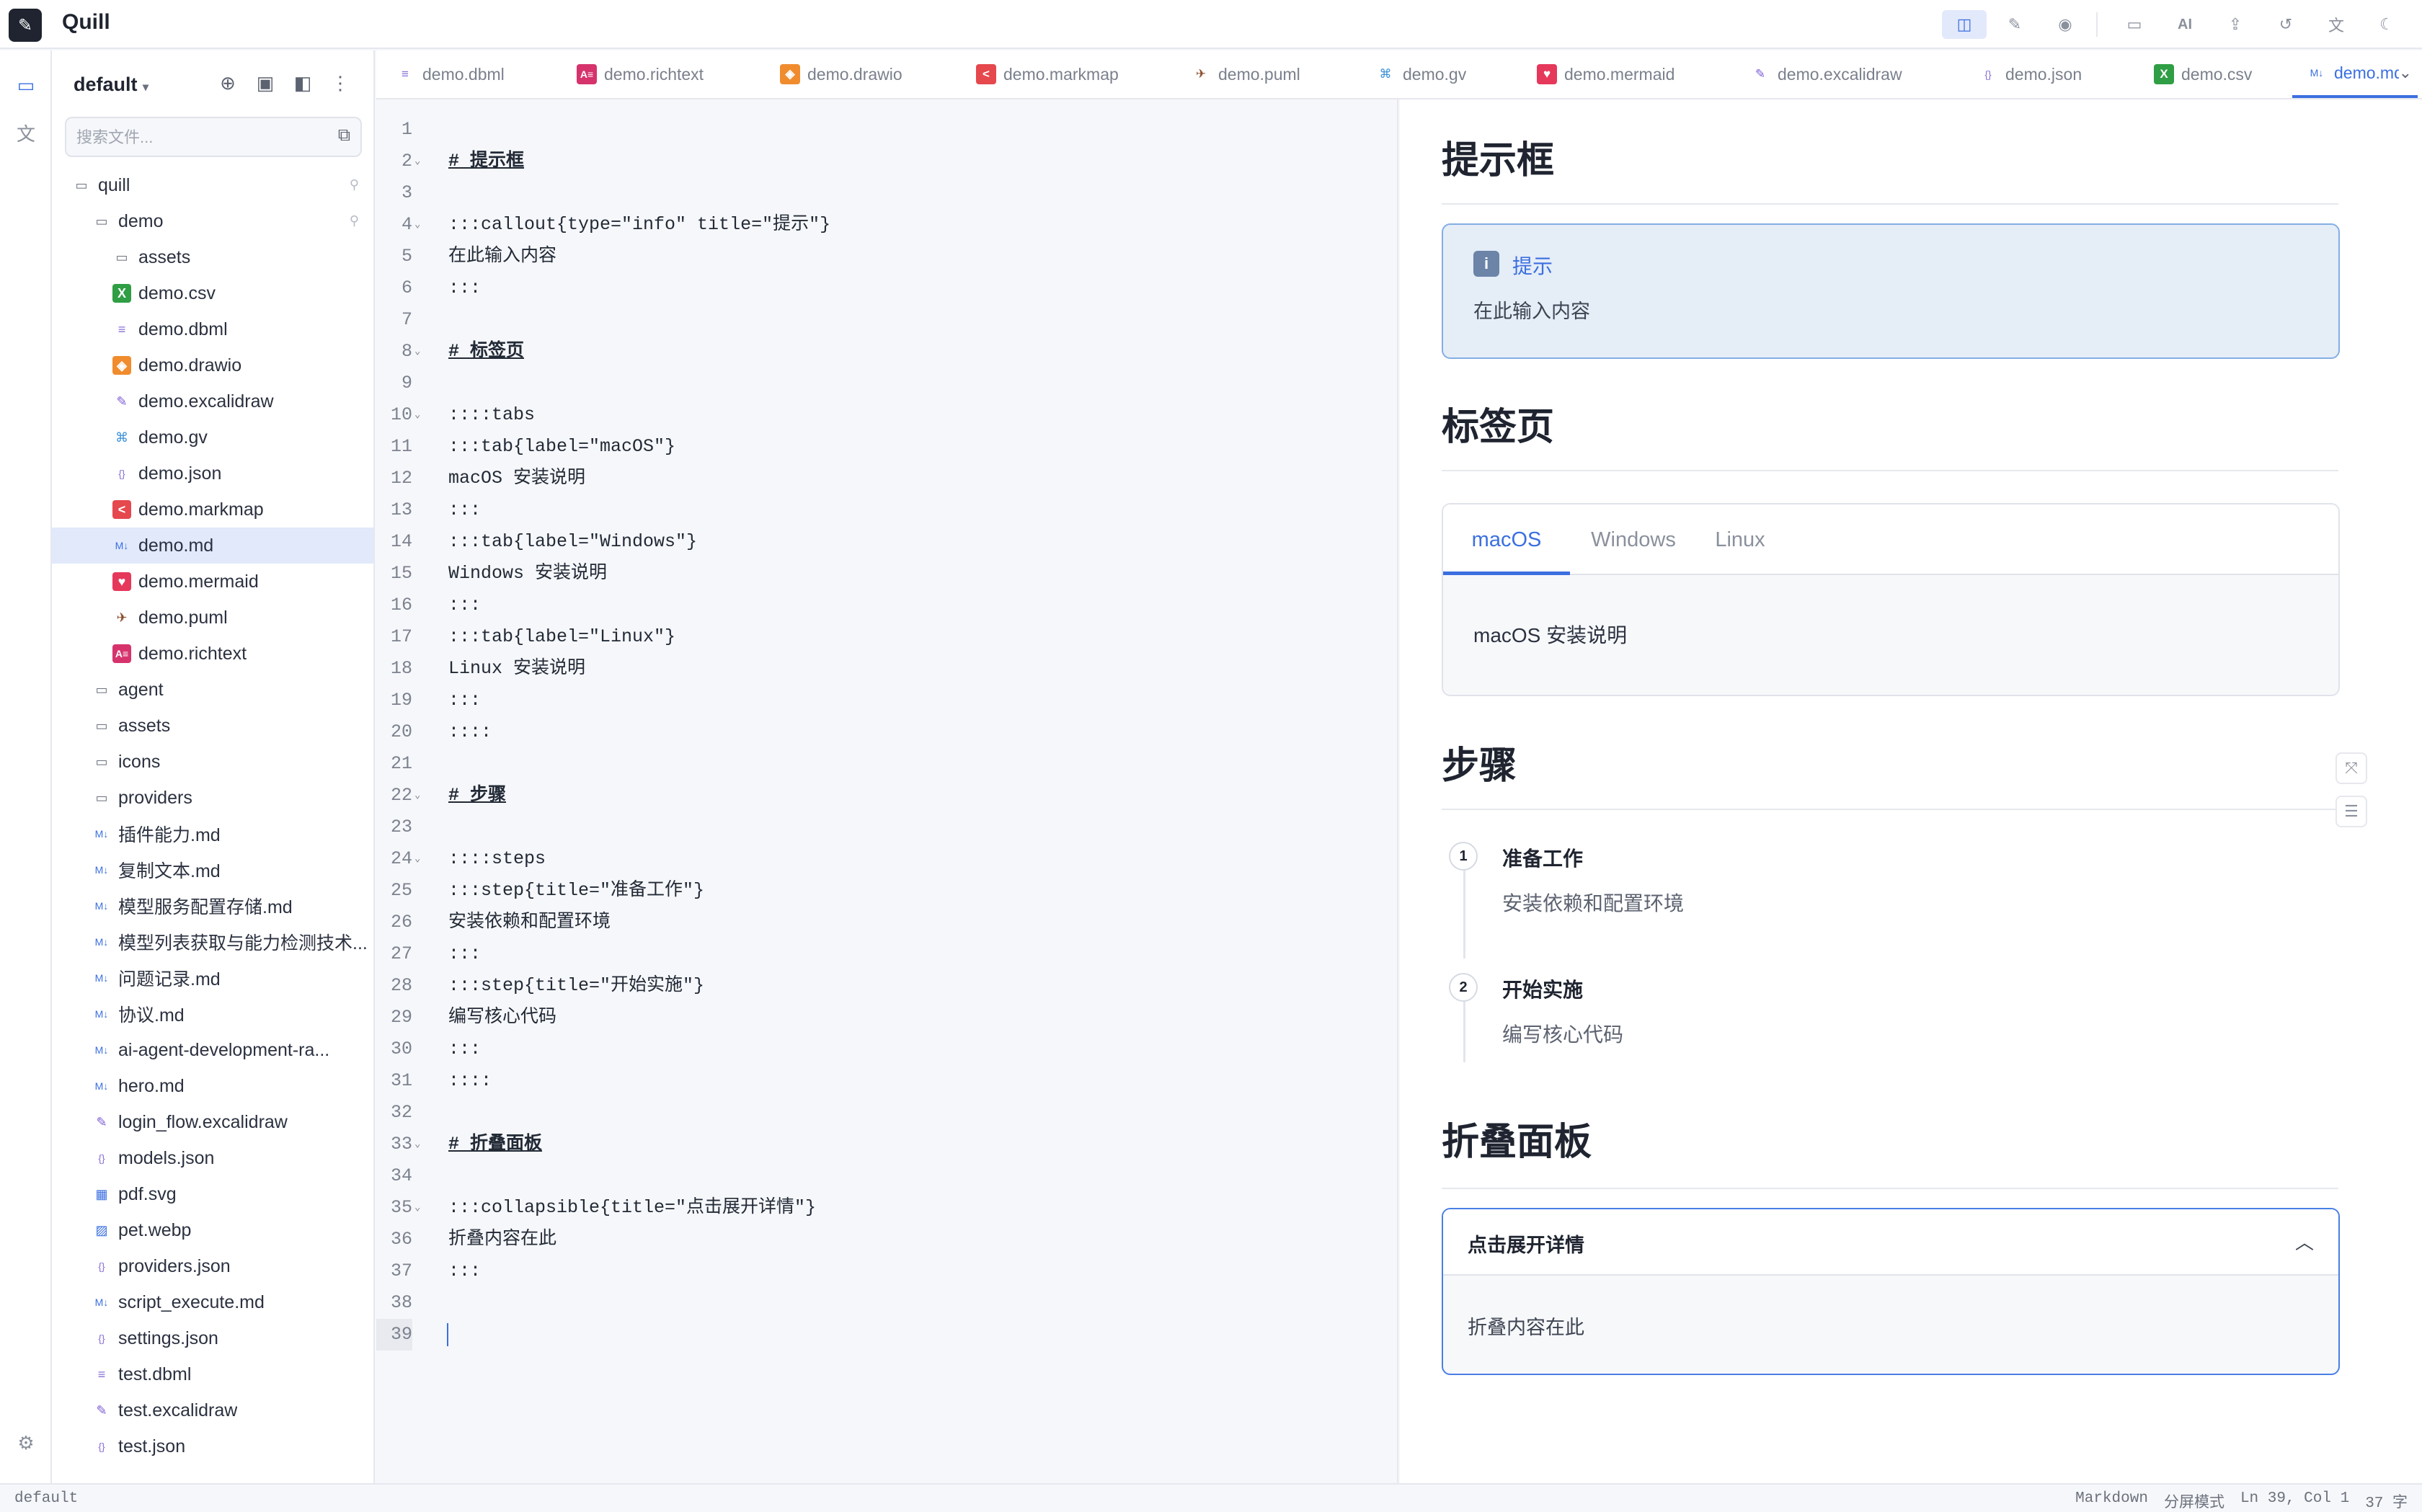  I want to click on tree-file: {} demo.json, so click(212, 474).